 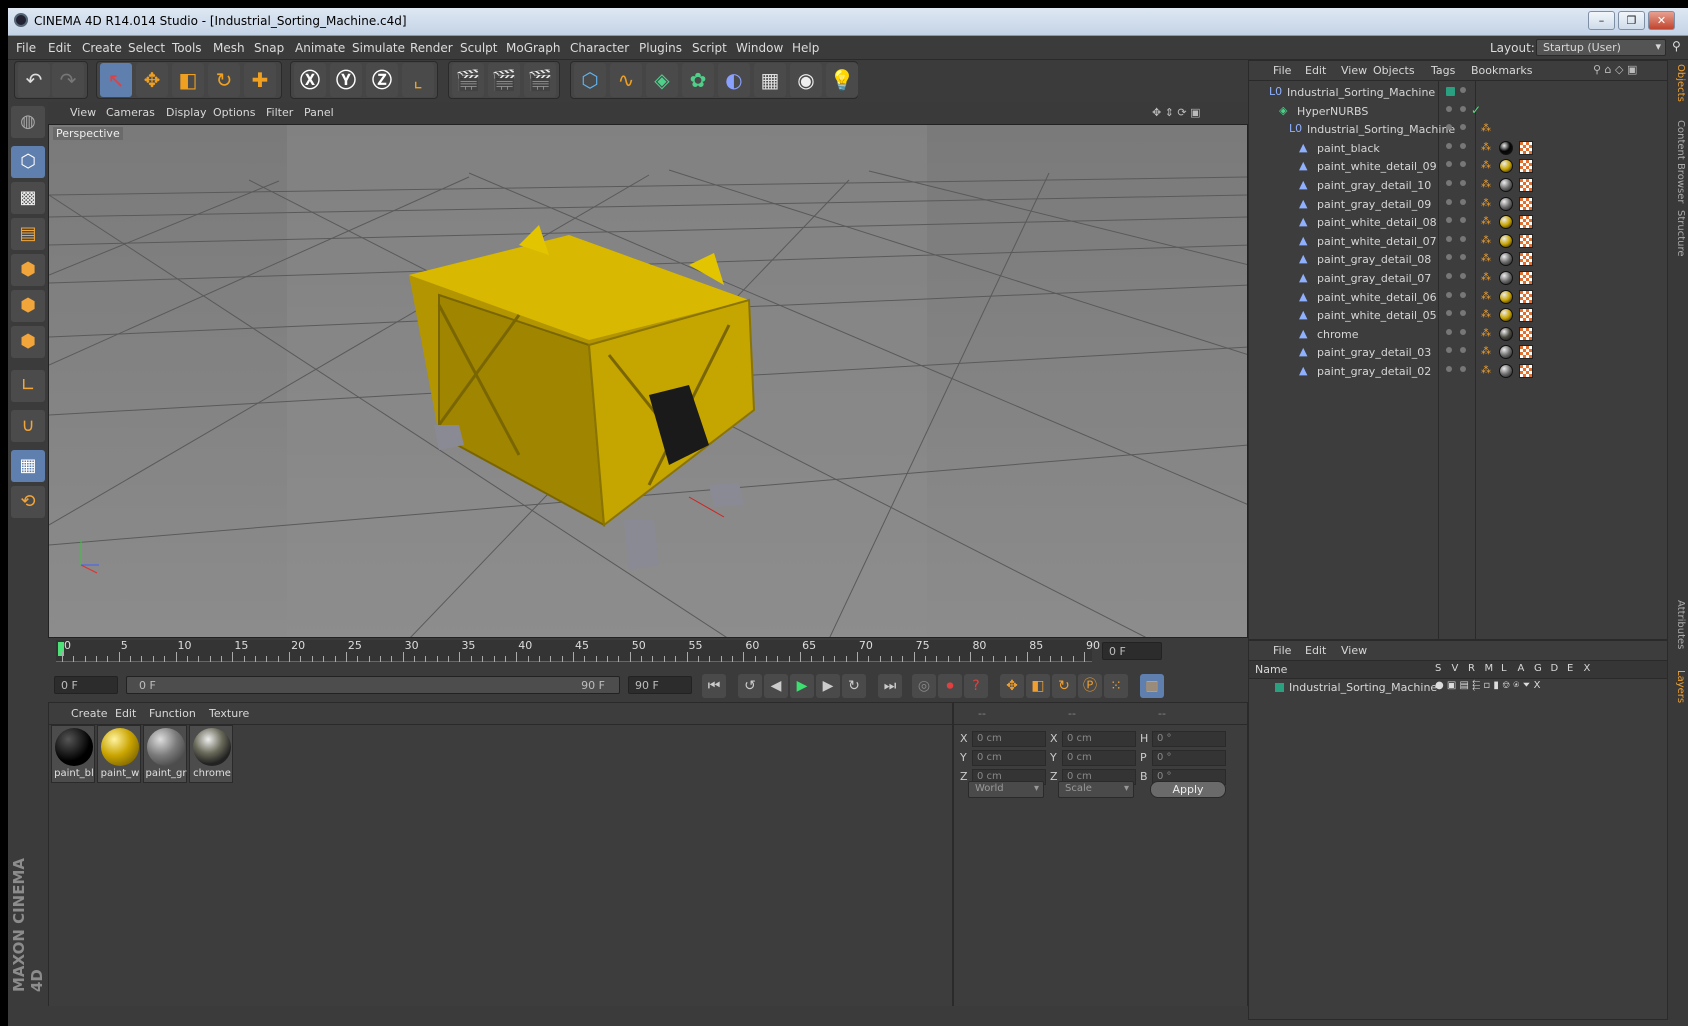 I want to click on render-settings-icon: 🎬, so click(x=540, y=80).